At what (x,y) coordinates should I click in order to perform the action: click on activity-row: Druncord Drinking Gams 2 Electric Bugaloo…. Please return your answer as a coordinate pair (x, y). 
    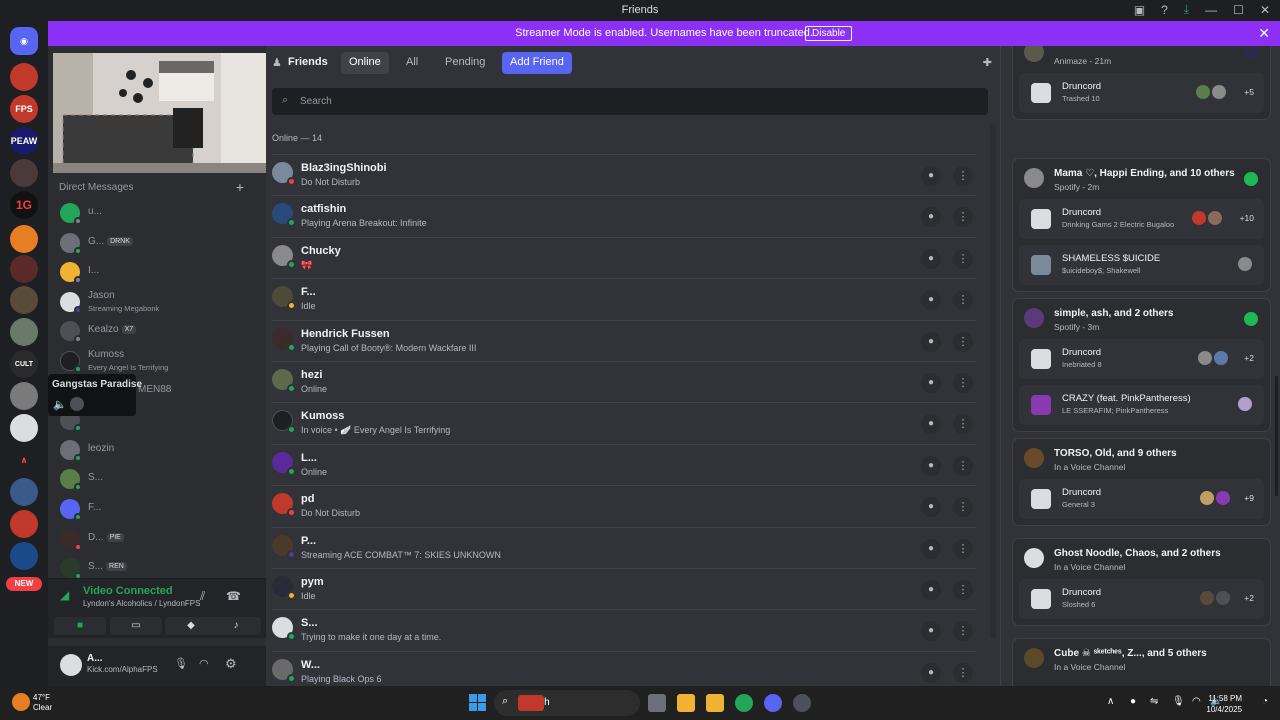
    Looking at the image, I should click on (1141, 219).